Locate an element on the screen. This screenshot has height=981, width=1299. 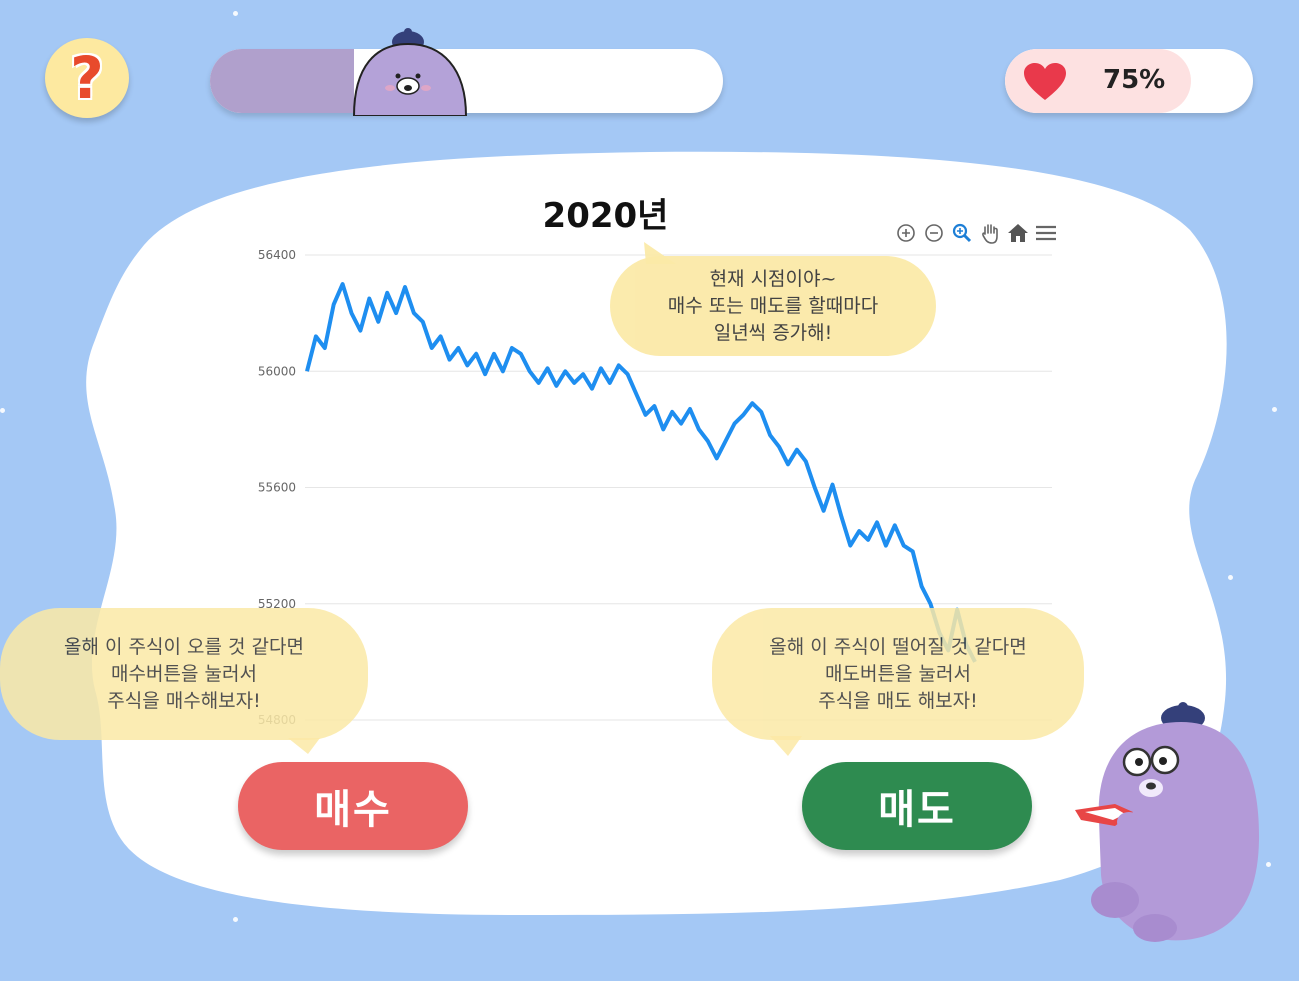
y-tick-label: 55600 is located at coordinates (277, 488).